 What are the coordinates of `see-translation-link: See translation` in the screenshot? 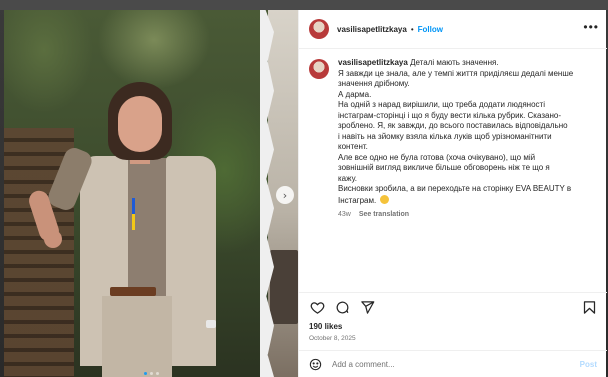 It's located at (384, 214).